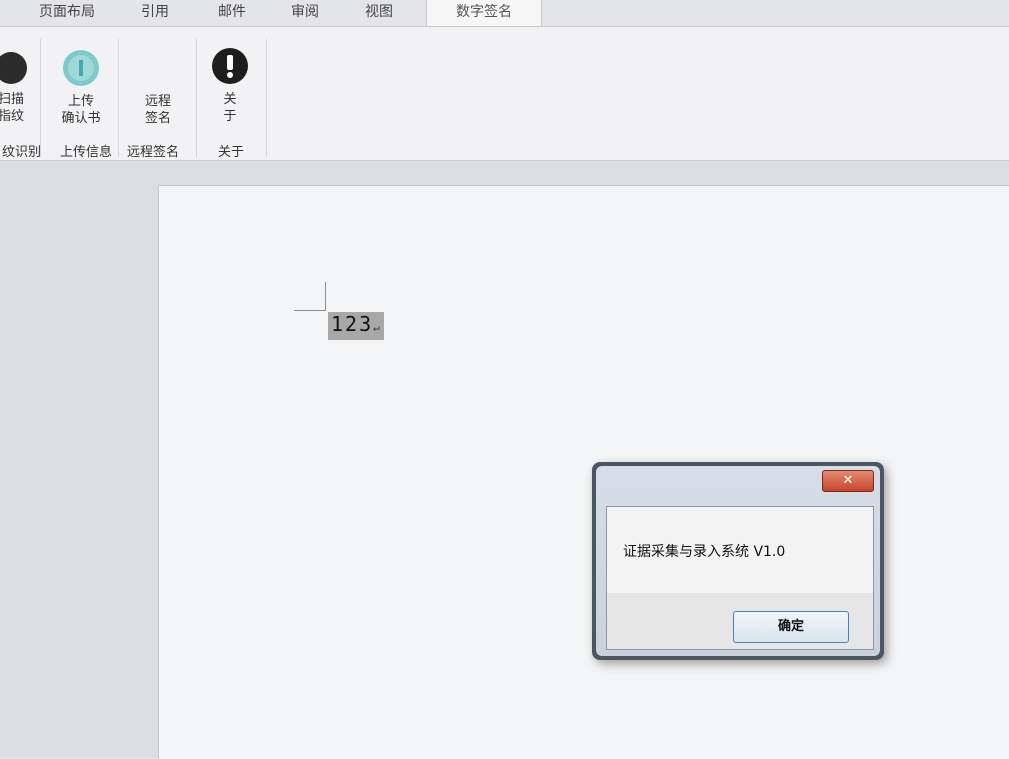  Describe the element at coordinates (791, 627) in the screenshot. I see `ok-button: 确定` at that location.